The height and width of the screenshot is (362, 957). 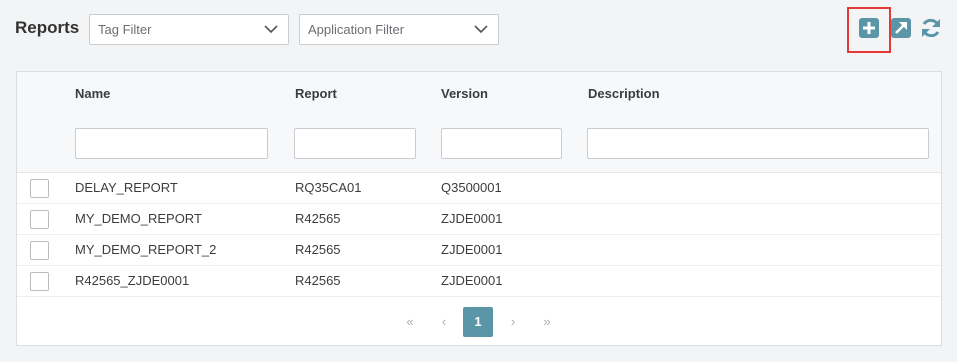 What do you see at coordinates (513, 322) in the screenshot?
I see `next-page-button: ›` at bounding box center [513, 322].